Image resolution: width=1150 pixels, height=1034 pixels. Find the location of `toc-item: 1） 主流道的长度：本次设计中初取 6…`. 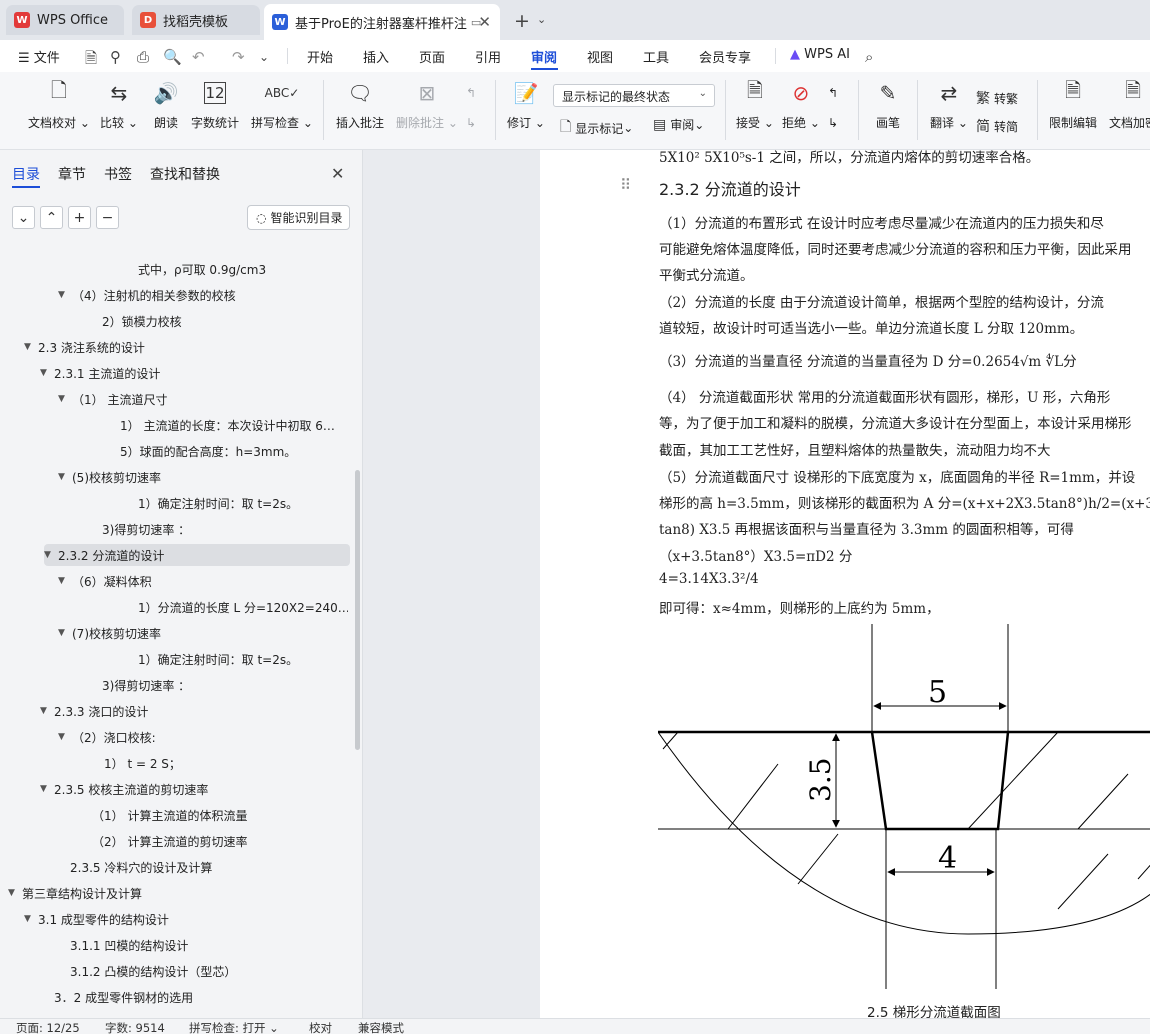

toc-item: 1） 主流道的长度：本次设计中初取 6… is located at coordinates (174, 425).